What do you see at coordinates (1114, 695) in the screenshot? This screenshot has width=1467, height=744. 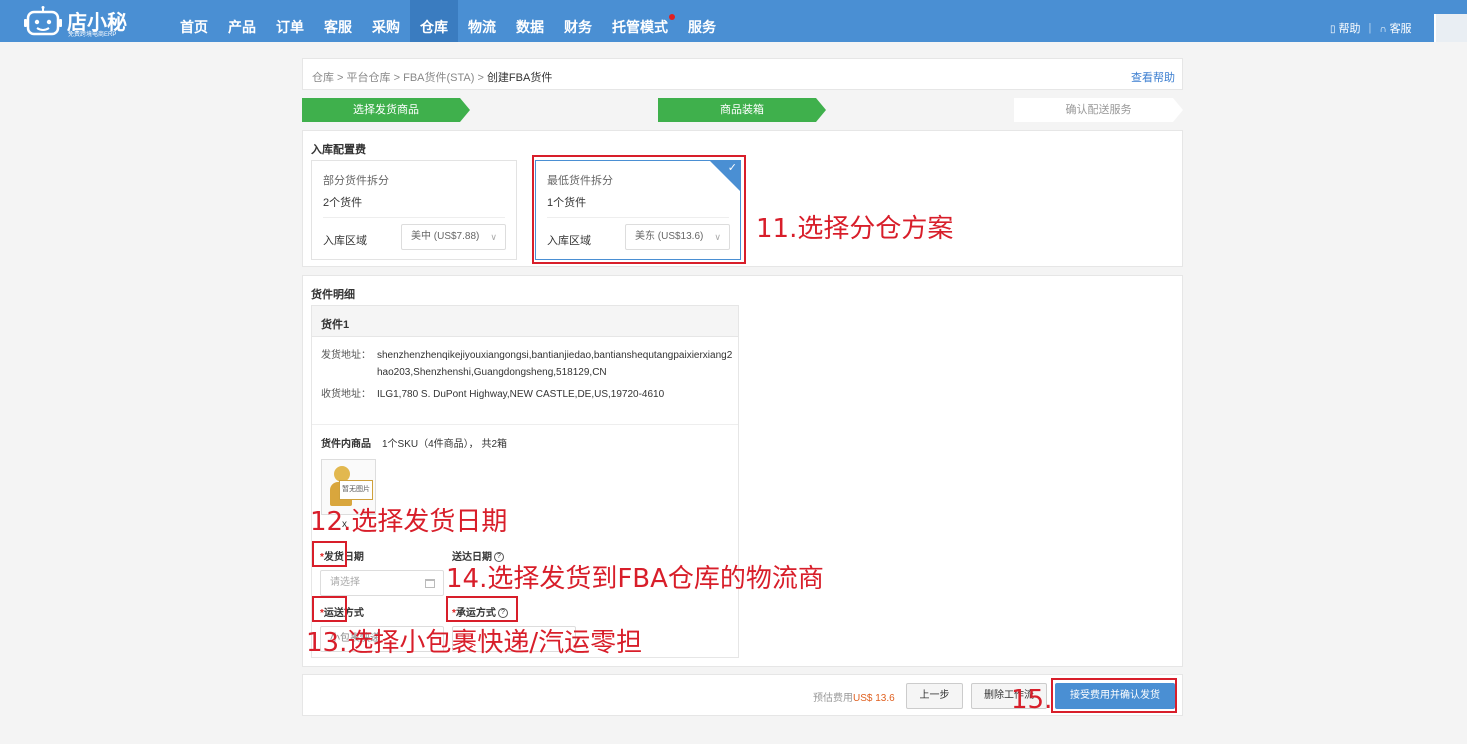 I see `annotation-box-confirm` at bounding box center [1114, 695].